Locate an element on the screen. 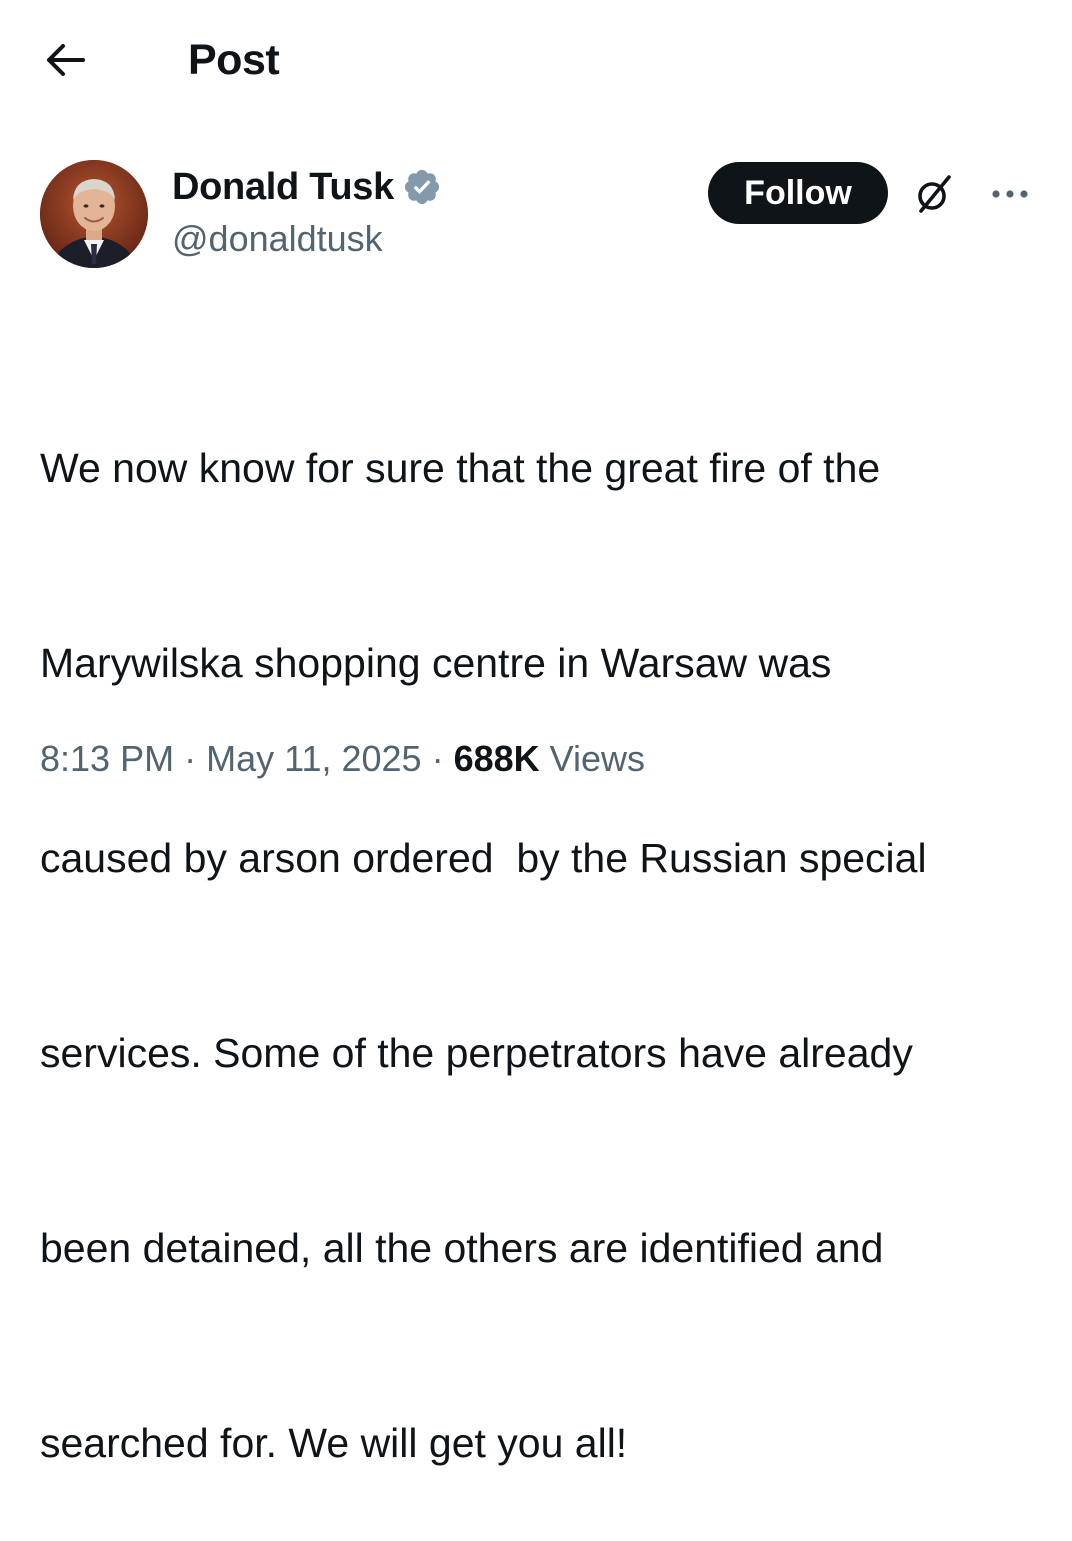 The height and width of the screenshot is (1541, 1072). display-name-row: Donald Tusk is located at coordinates (307, 187).